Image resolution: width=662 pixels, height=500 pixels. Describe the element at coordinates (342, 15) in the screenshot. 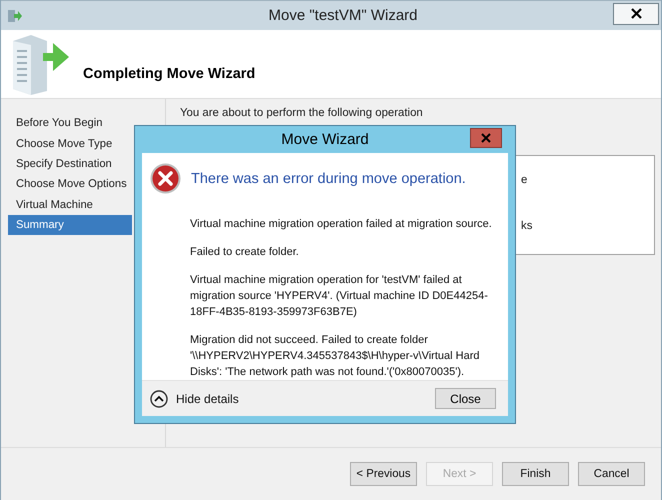

I see `window-title: Move "testVM" Wizard` at that location.